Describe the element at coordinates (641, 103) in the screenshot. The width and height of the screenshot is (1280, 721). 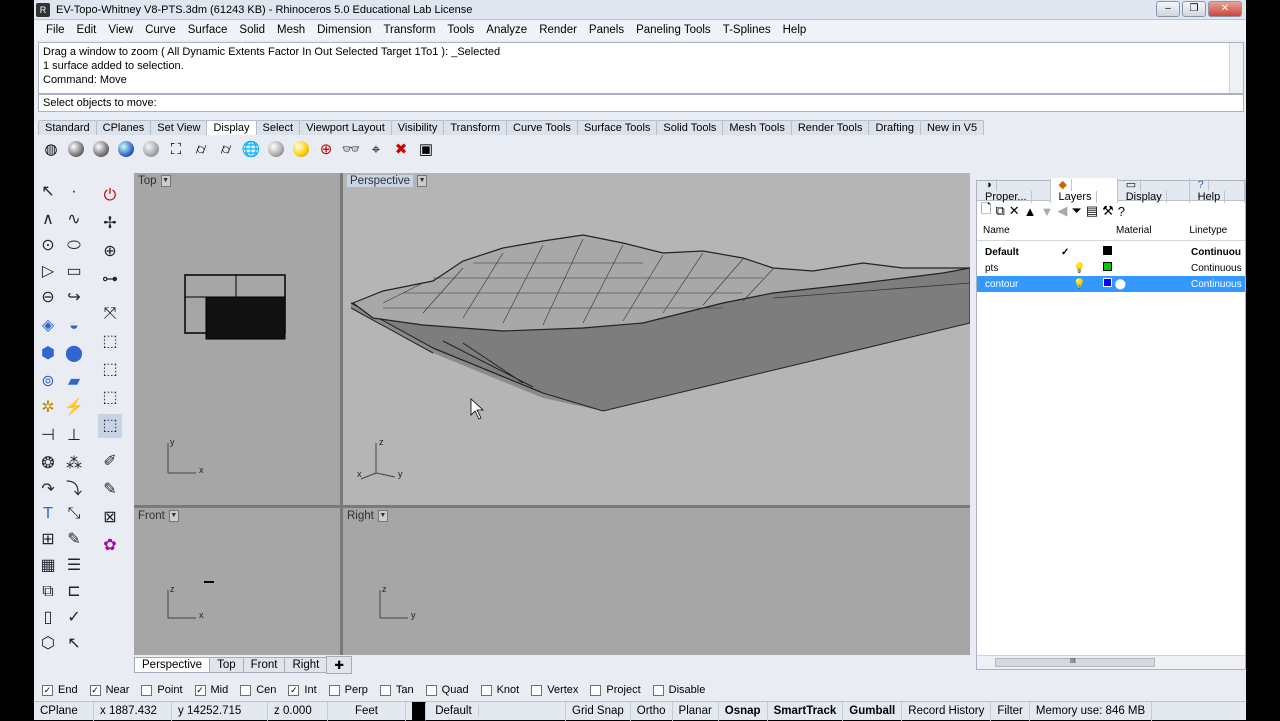
I see `command-prompt: Select objects to move:` at that location.